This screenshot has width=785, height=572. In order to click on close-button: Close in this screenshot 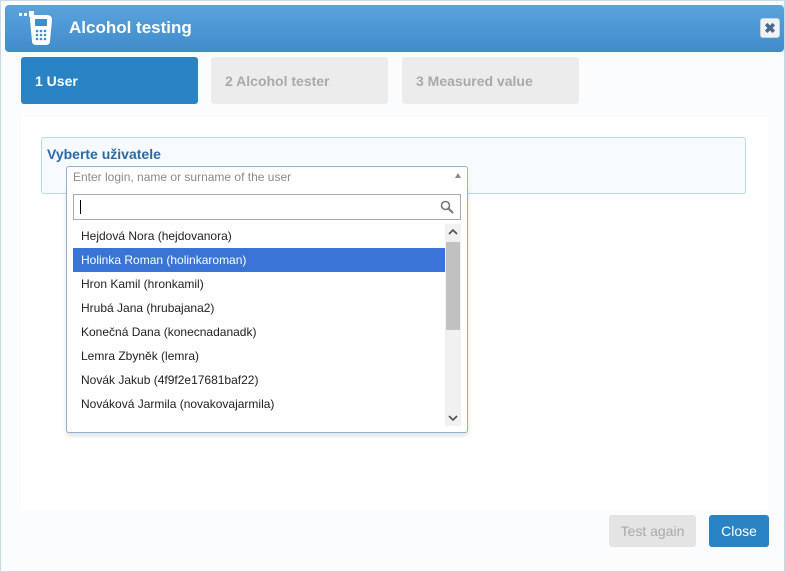, I will do `click(739, 531)`.